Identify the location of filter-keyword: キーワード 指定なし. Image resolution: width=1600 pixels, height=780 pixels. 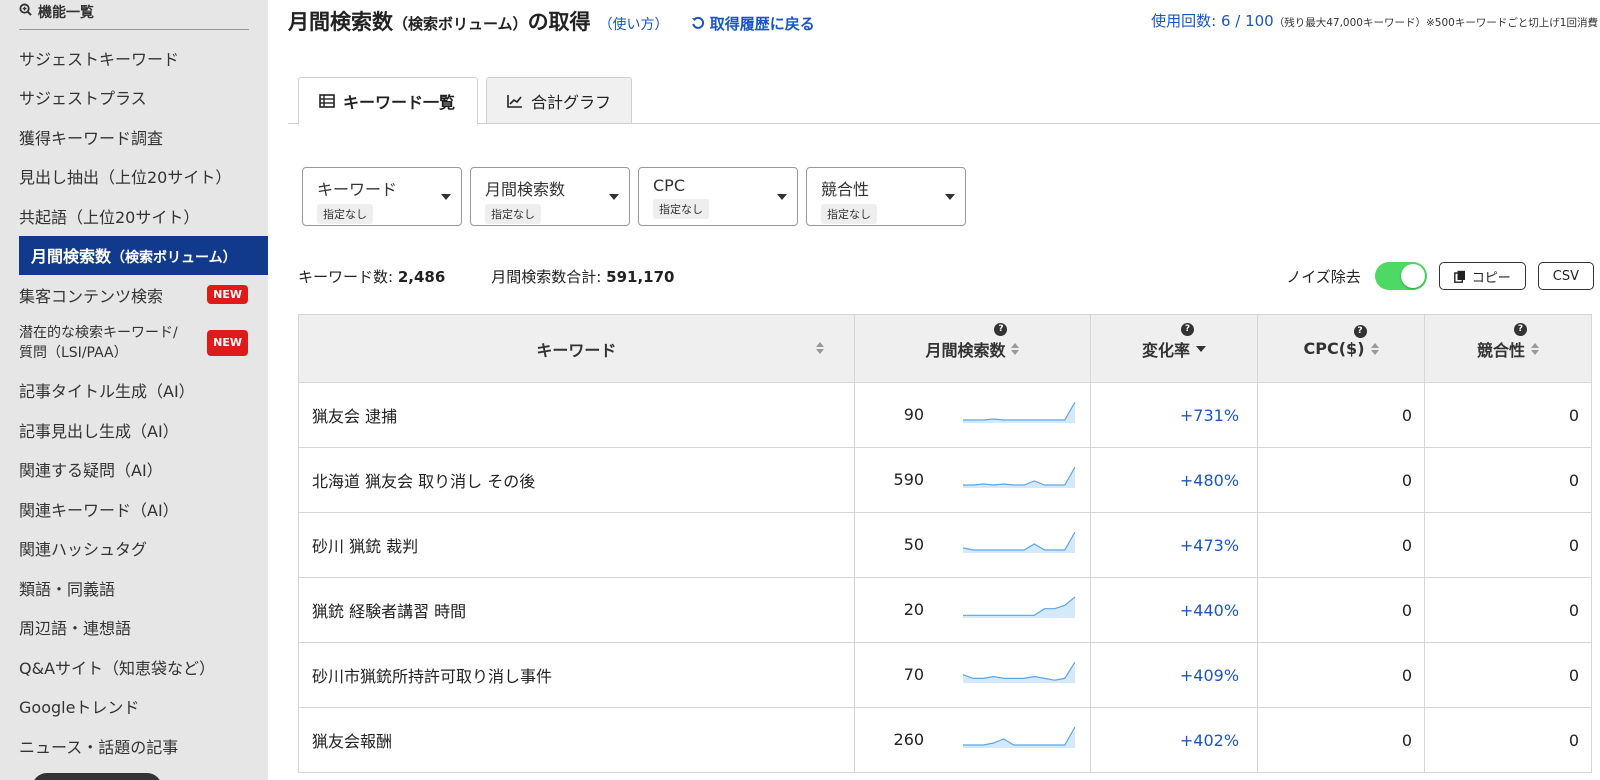
(382, 196).